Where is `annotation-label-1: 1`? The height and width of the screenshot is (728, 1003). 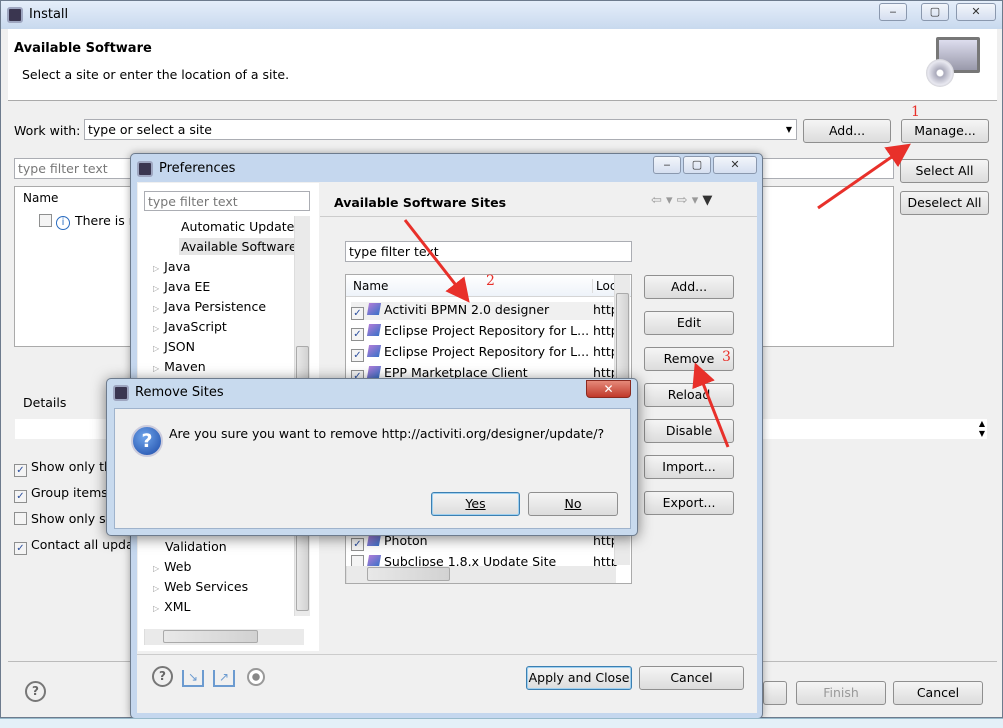
annotation-label-1: 1 is located at coordinates (915, 112).